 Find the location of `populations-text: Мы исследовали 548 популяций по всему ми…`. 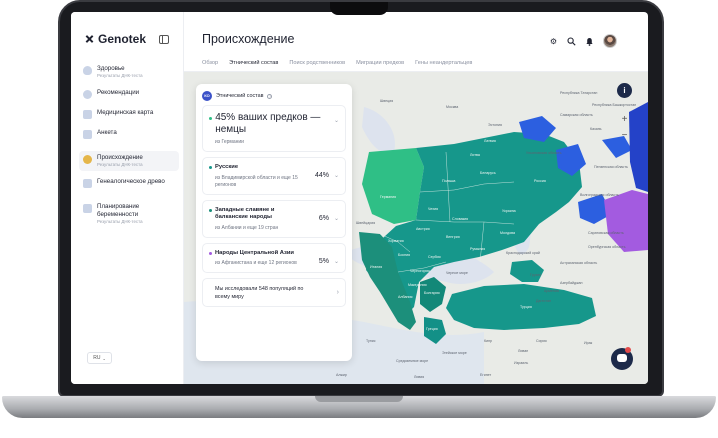

populations-text: Мы исследовали 548 популяций по всему ми… is located at coordinates (259, 293).